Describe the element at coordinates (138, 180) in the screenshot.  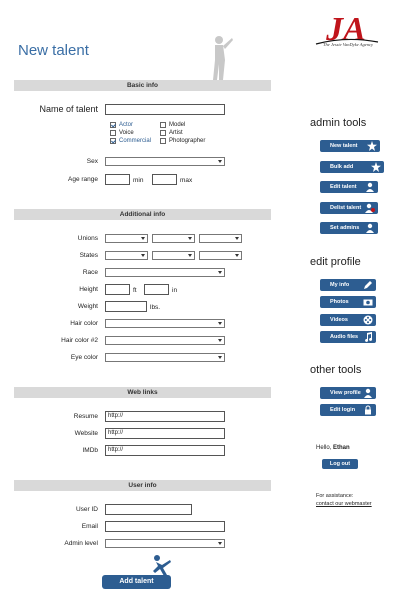
I see `age-min-label: min` at that location.